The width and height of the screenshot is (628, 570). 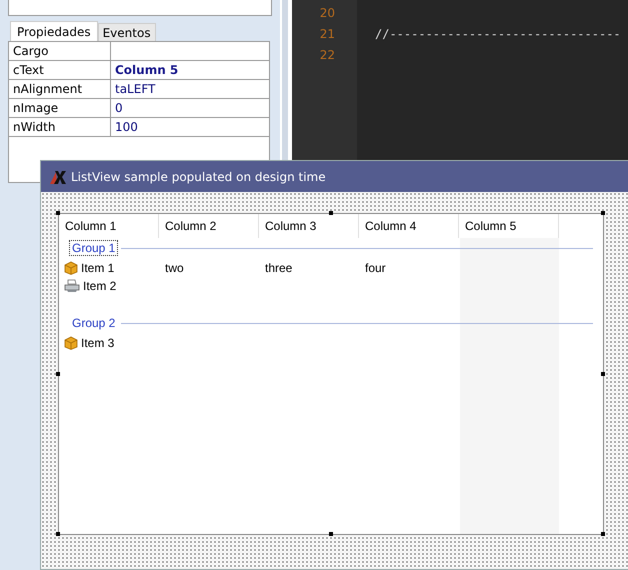 I want to click on property-name: nWidth, so click(x=60, y=127).